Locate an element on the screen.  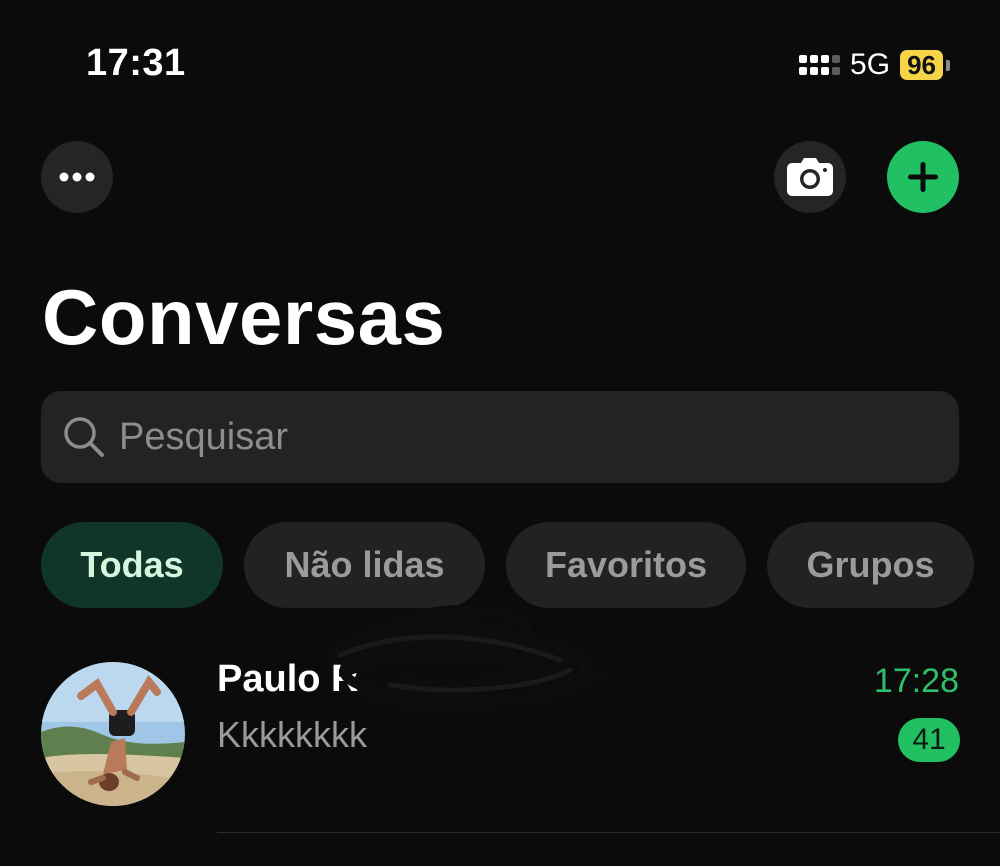
status-time: 17:31 is located at coordinates (136, 63).